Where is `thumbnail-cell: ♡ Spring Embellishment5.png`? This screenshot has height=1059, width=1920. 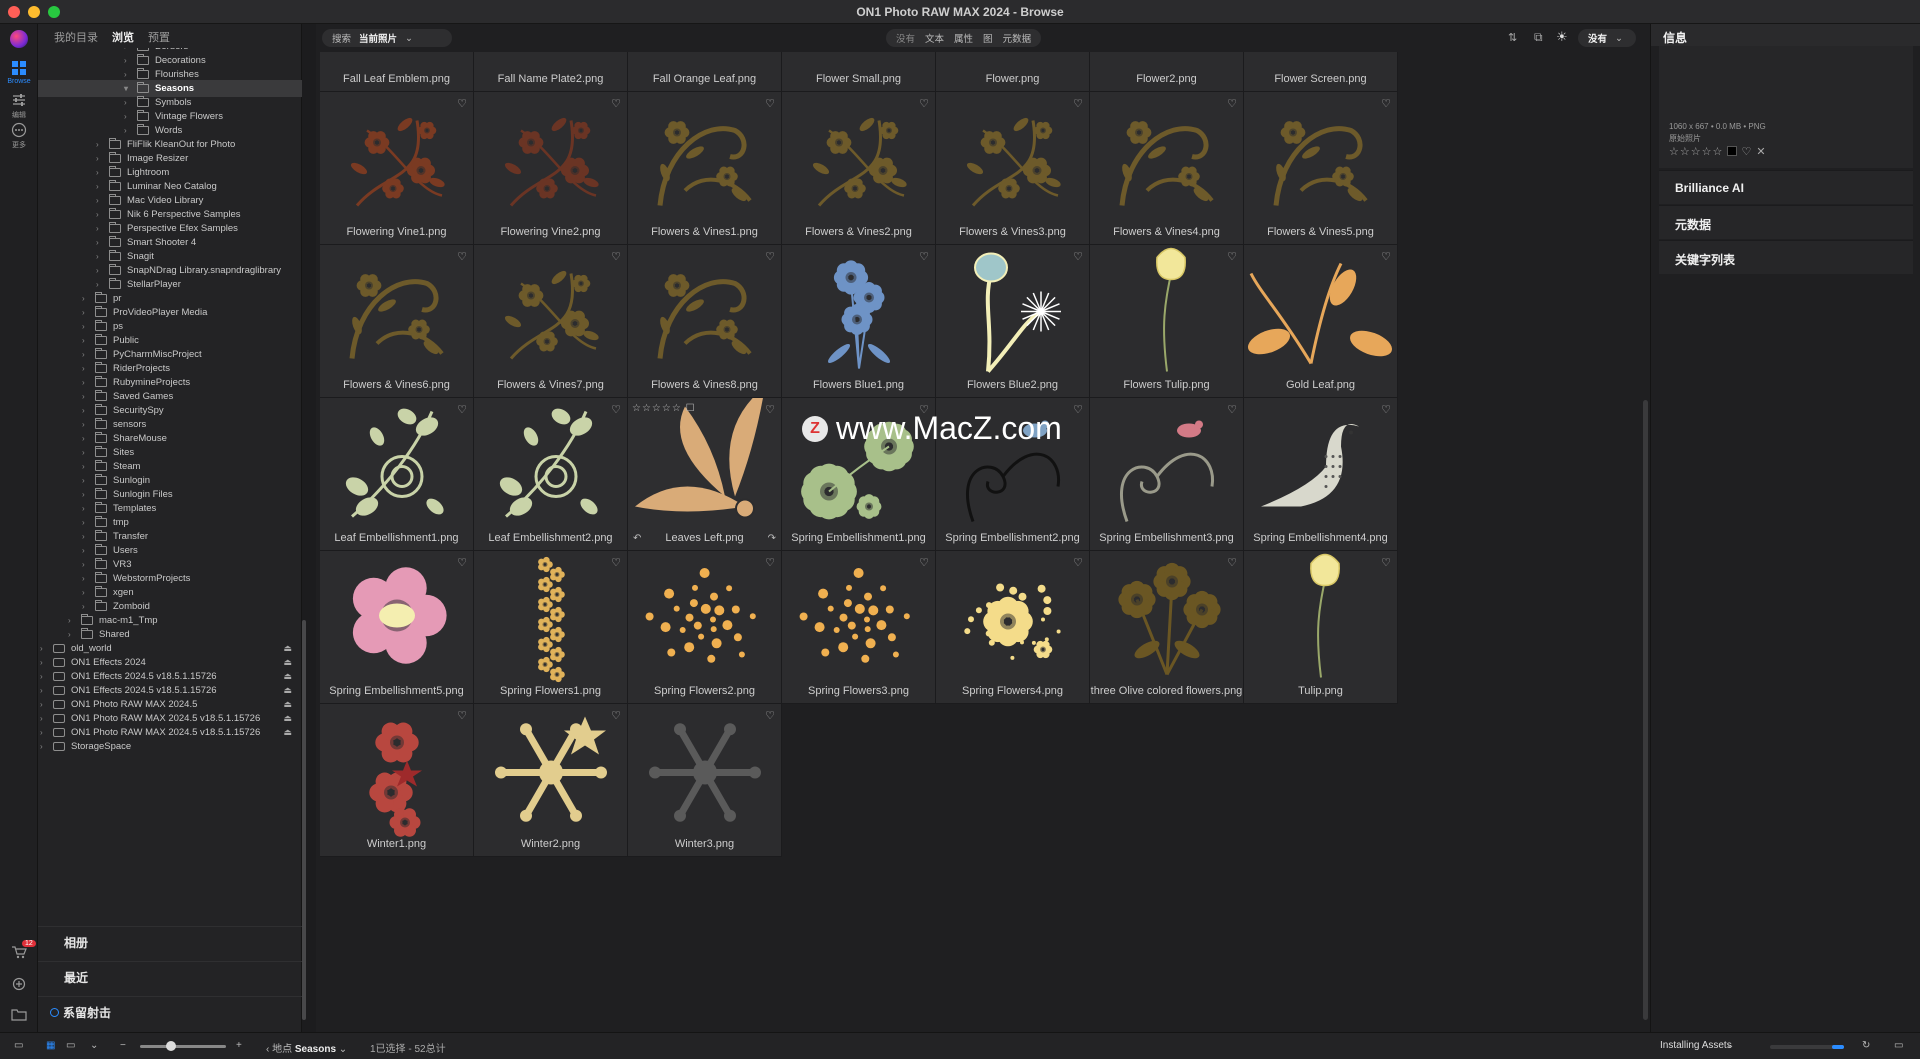
thumbnail-cell: ♡ Spring Embellishment5.png is located at coordinates (397, 627).